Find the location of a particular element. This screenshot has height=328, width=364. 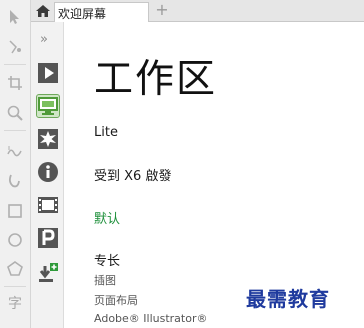

ellipse-tool-icon is located at coordinates (15, 240).